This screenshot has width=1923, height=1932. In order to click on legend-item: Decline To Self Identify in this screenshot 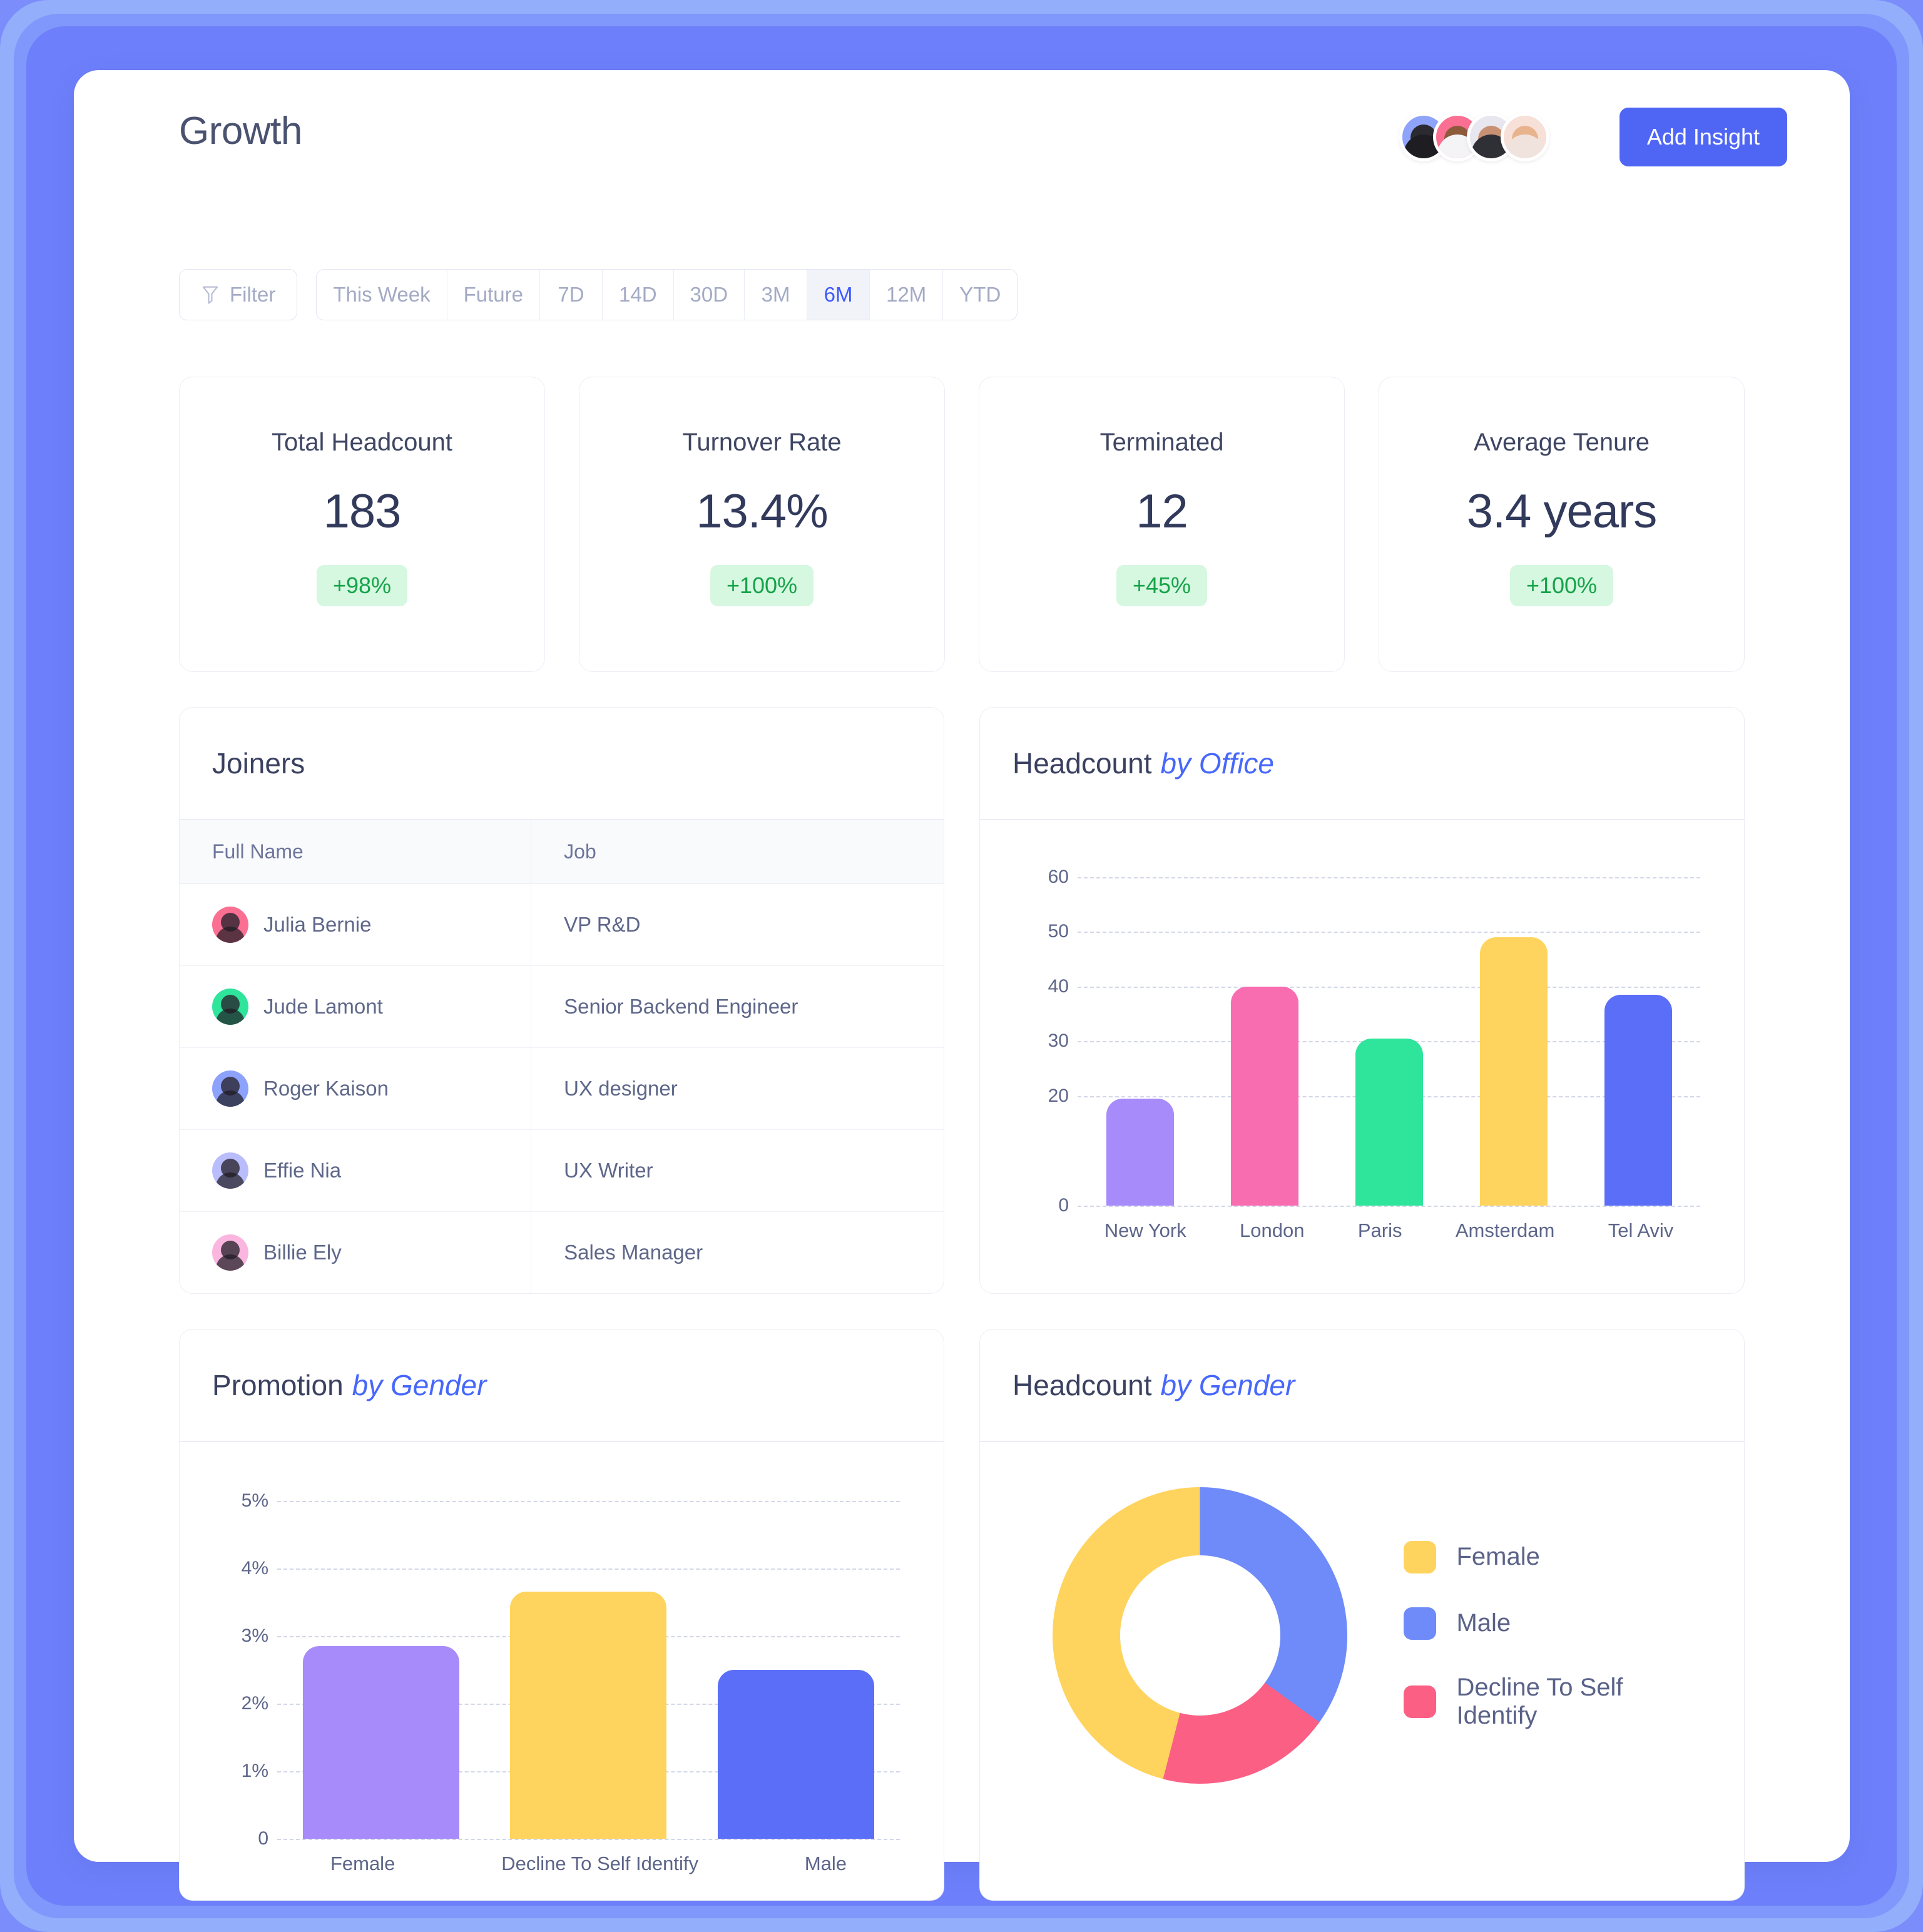, I will do `click(1557, 1702)`.